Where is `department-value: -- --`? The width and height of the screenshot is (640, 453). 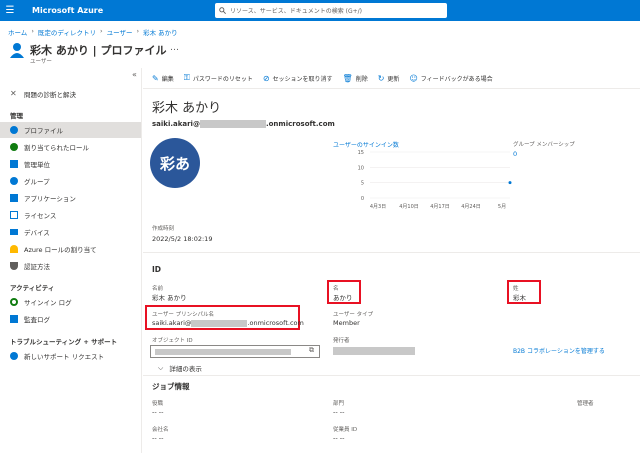 department-value: -- -- is located at coordinates (339, 412).